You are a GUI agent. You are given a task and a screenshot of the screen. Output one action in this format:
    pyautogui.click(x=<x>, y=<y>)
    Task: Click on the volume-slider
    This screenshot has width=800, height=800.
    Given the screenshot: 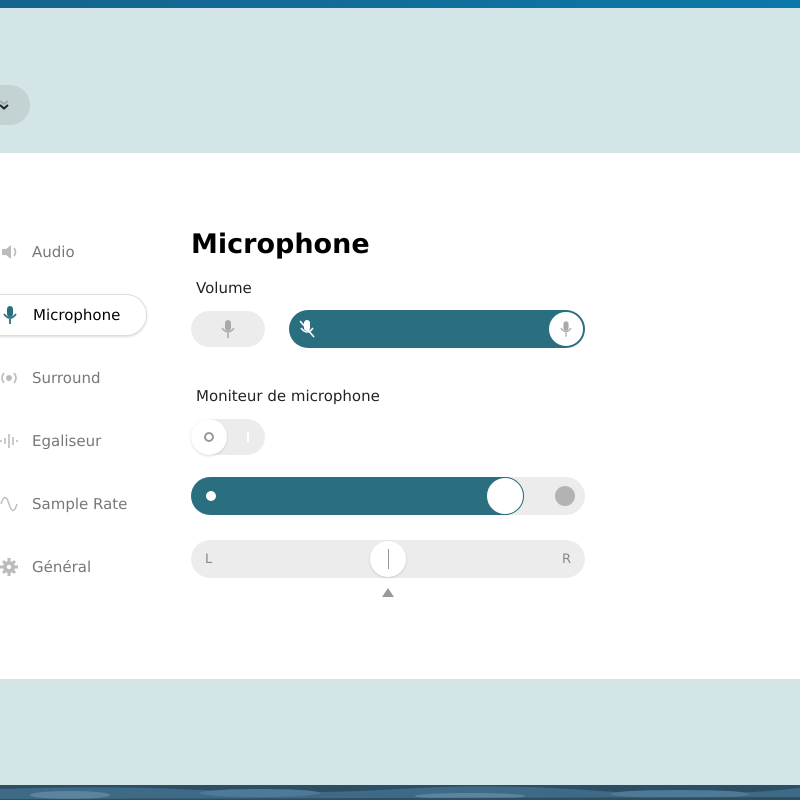 What is the action you would take?
    pyautogui.click(x=437, y=329)
    